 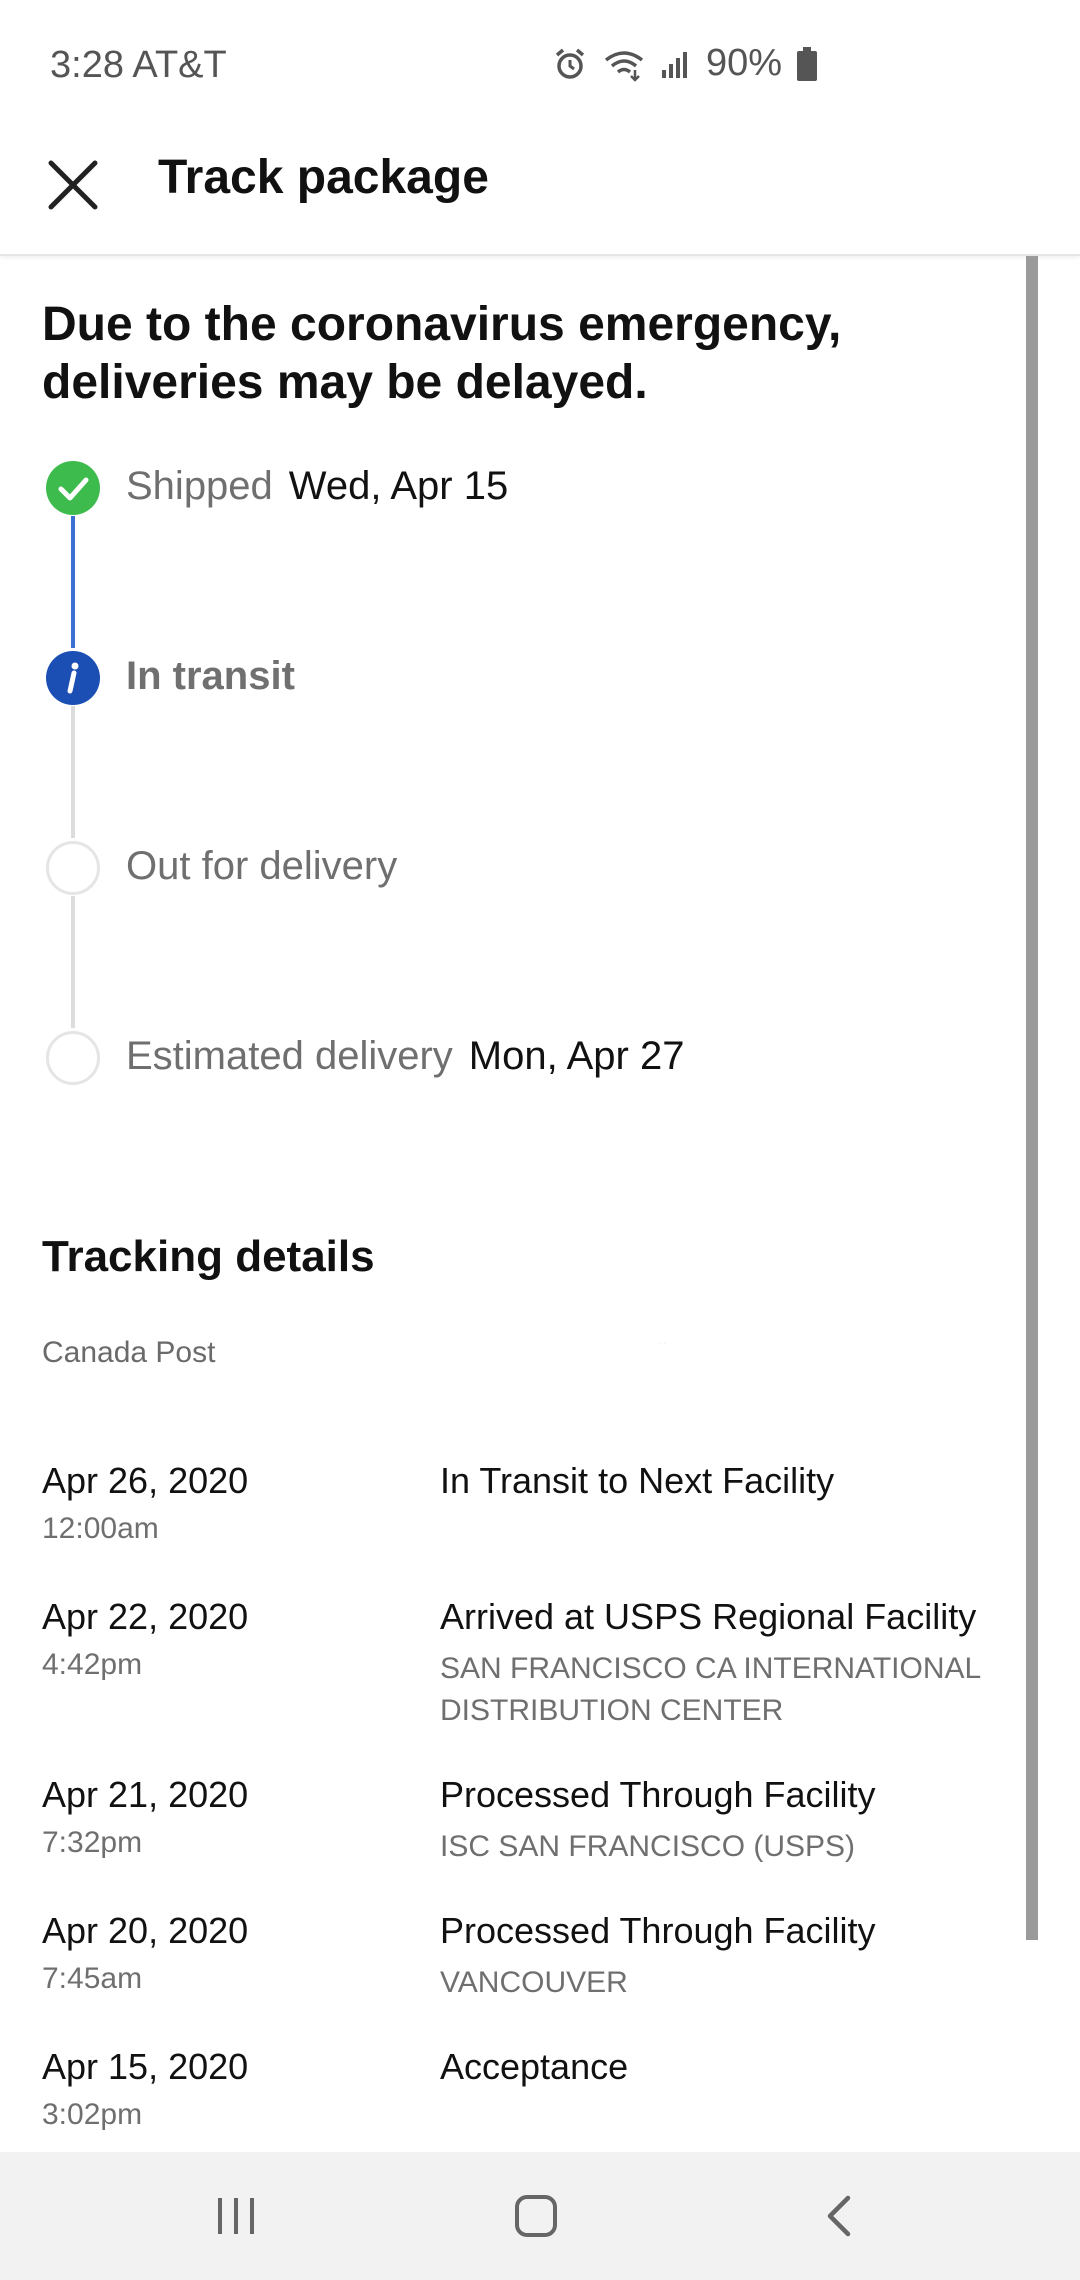 What do you see at coordinates (534, 1982) in the screenshot?
I see `event-location: VANCOUVER` at bounding box center [534, 1982].